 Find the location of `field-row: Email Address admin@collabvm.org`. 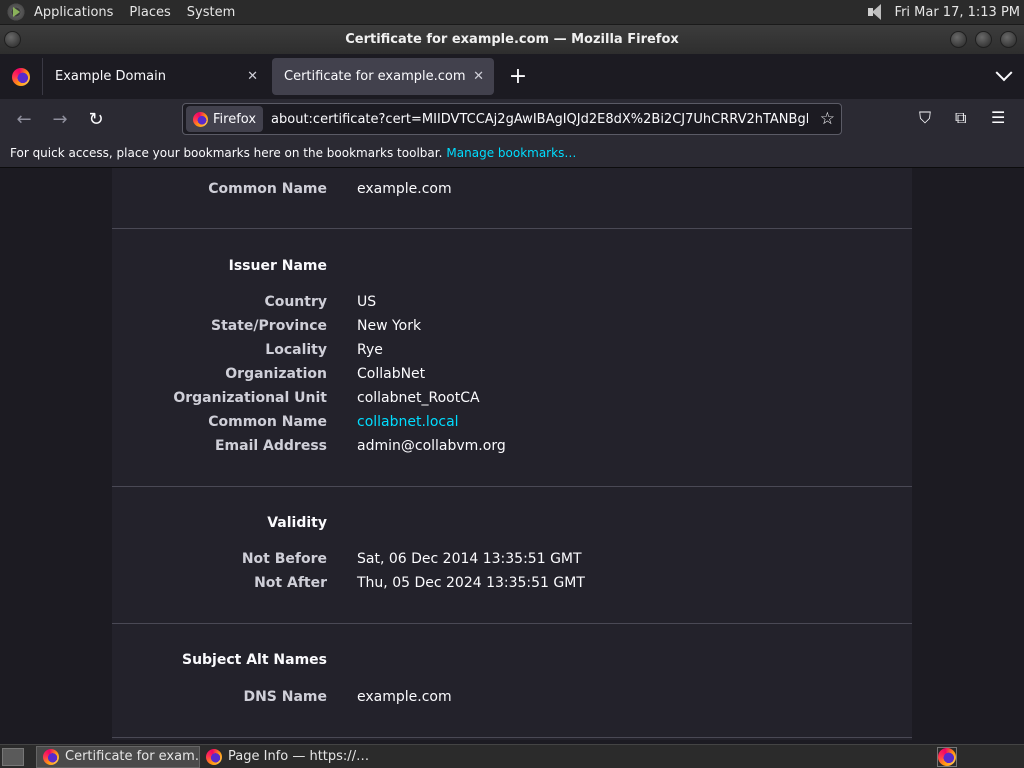

field-row: Email Address admin@collabvm.org is located at coordinates (512, 450).